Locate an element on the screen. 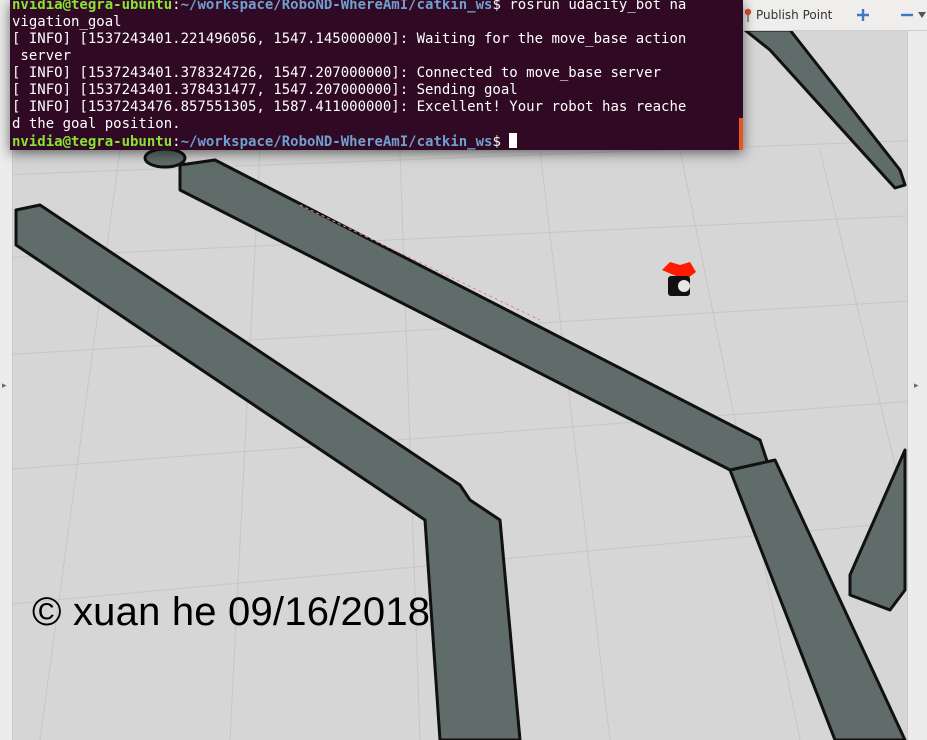 This screenshot has width=927, height=740. tool-dropdown is located at coordinates (922, 15).